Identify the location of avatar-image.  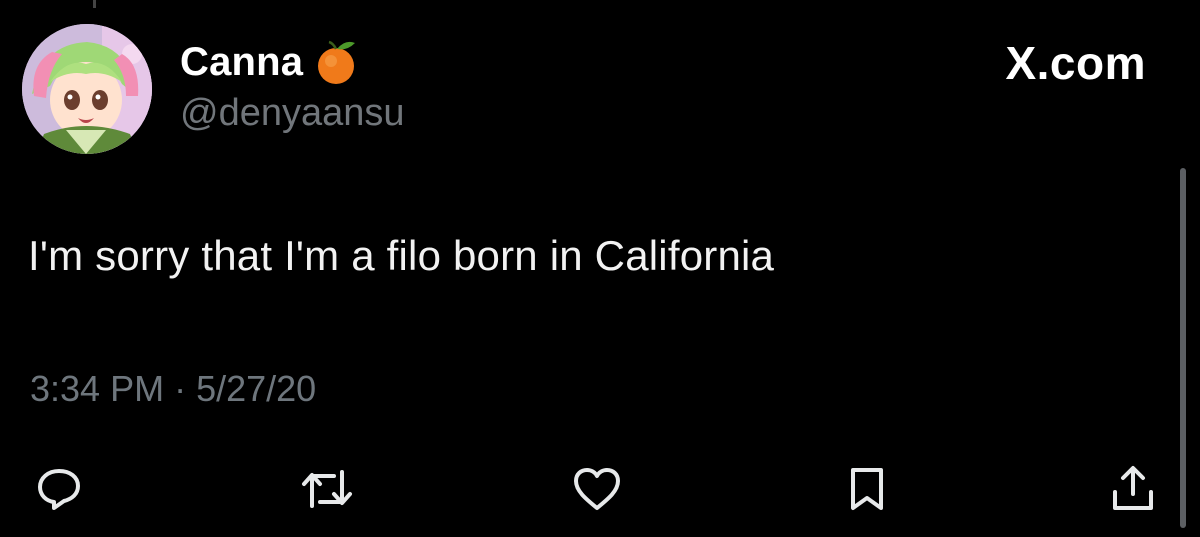
(87, 89).